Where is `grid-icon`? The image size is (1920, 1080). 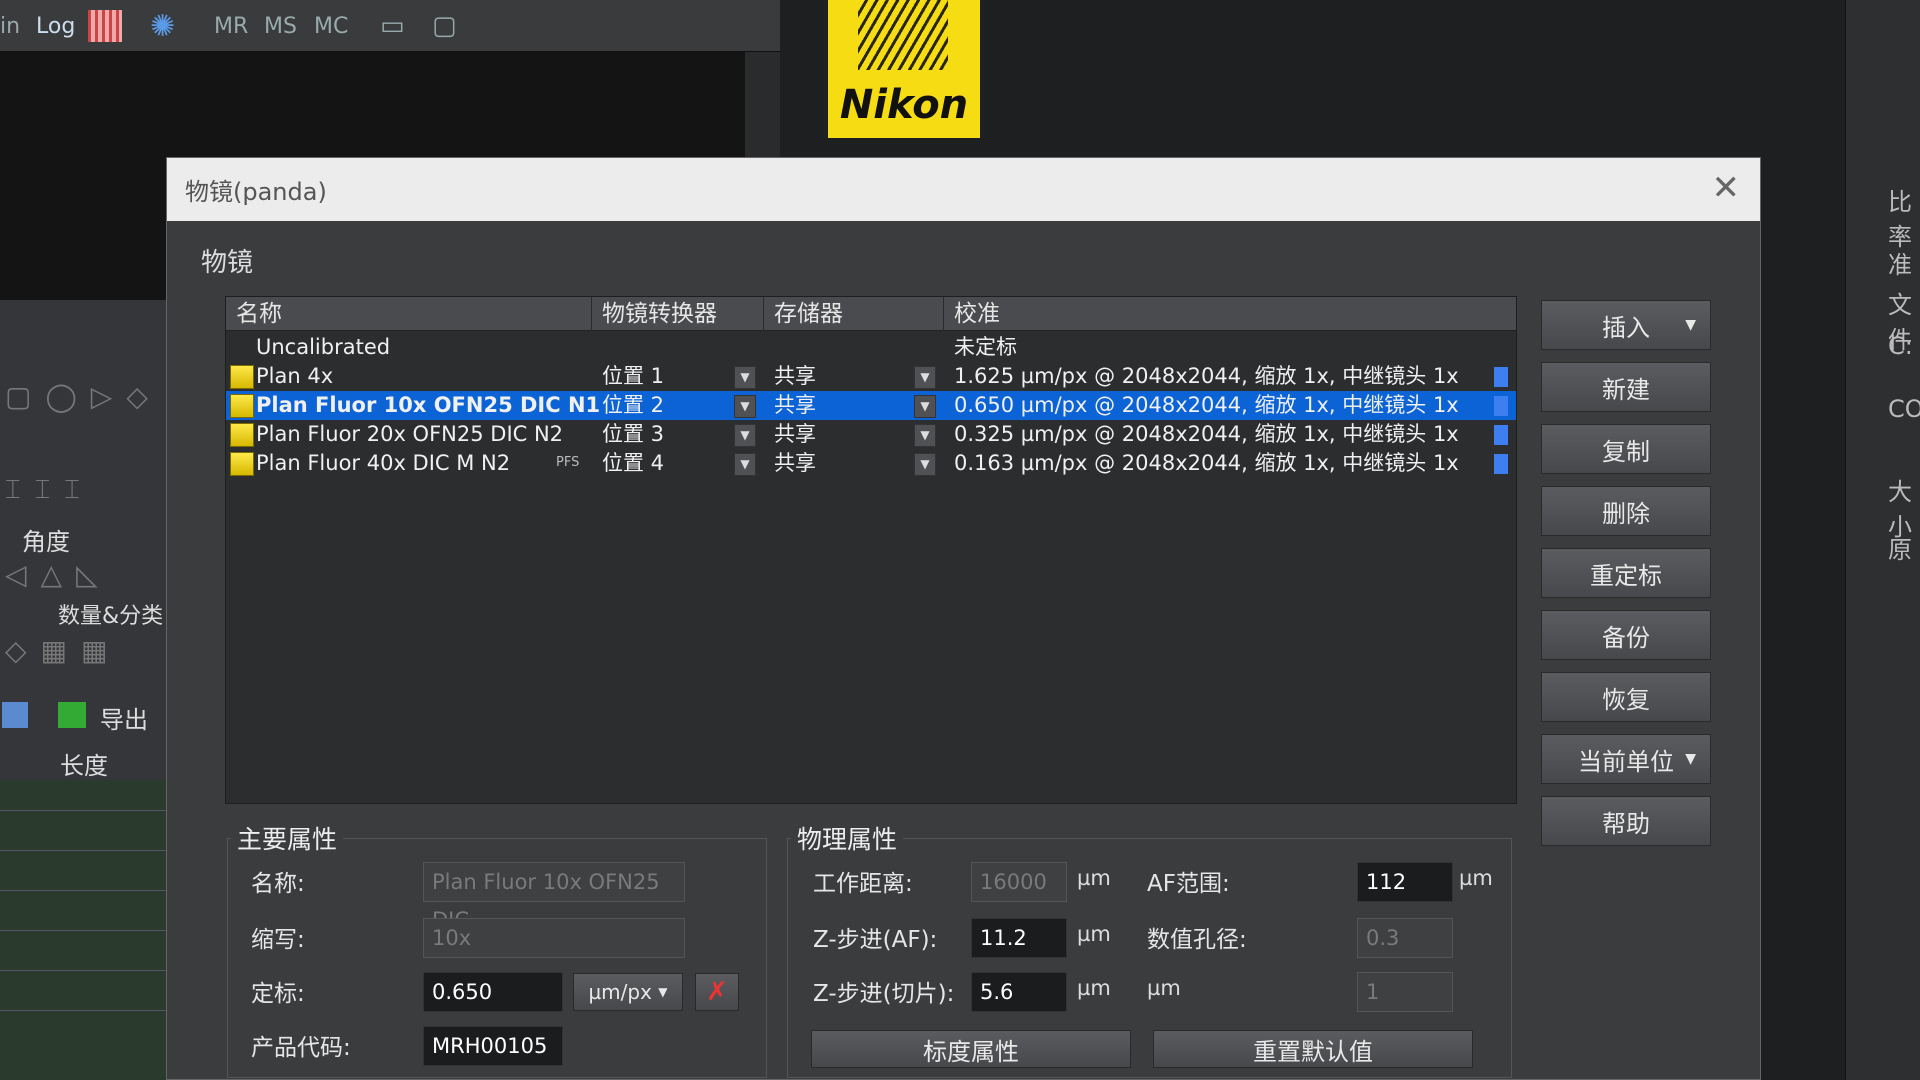
grid-icon is located at coordinates (105, 26).